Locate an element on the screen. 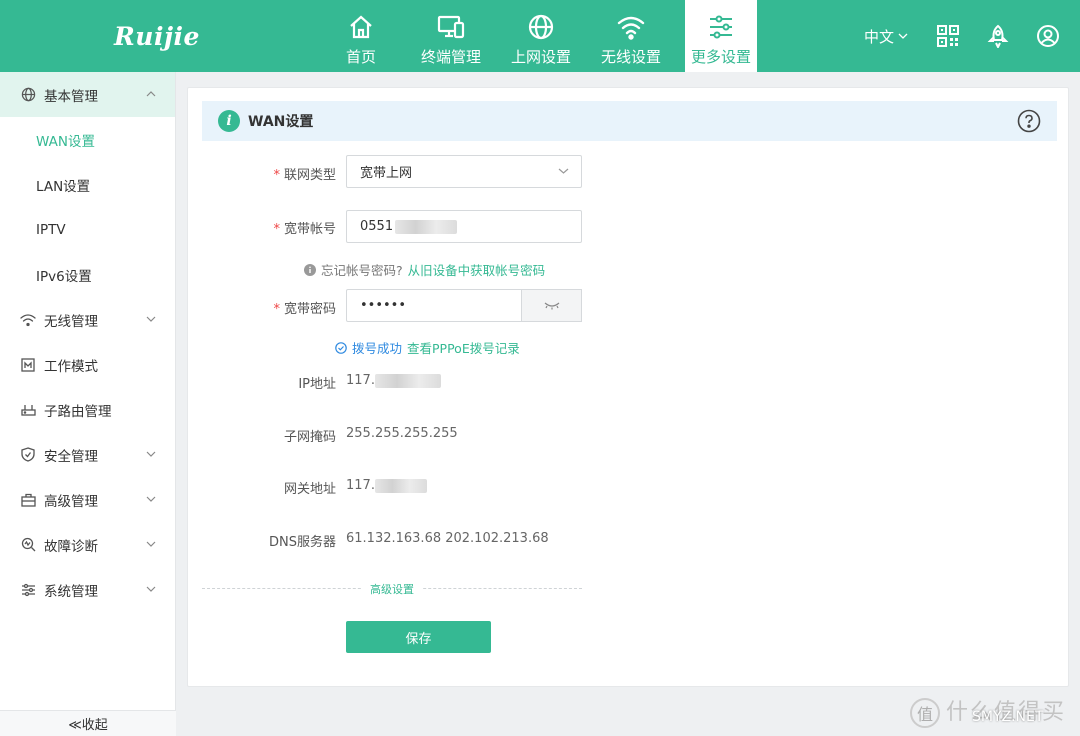 The image size is (1080, 736). dns-value: 61.132.163.68 202.102.213.68 is located at coordinates (447, 538).